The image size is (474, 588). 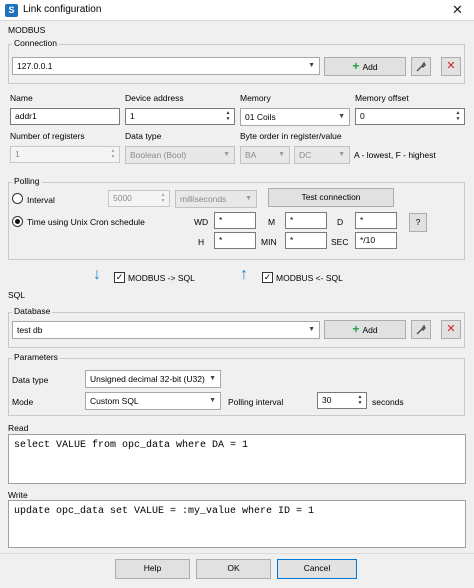 What do you see at coordinates (340, 222) in the screenshot?
I see `d-label: D` at bounding box center [340, 222].